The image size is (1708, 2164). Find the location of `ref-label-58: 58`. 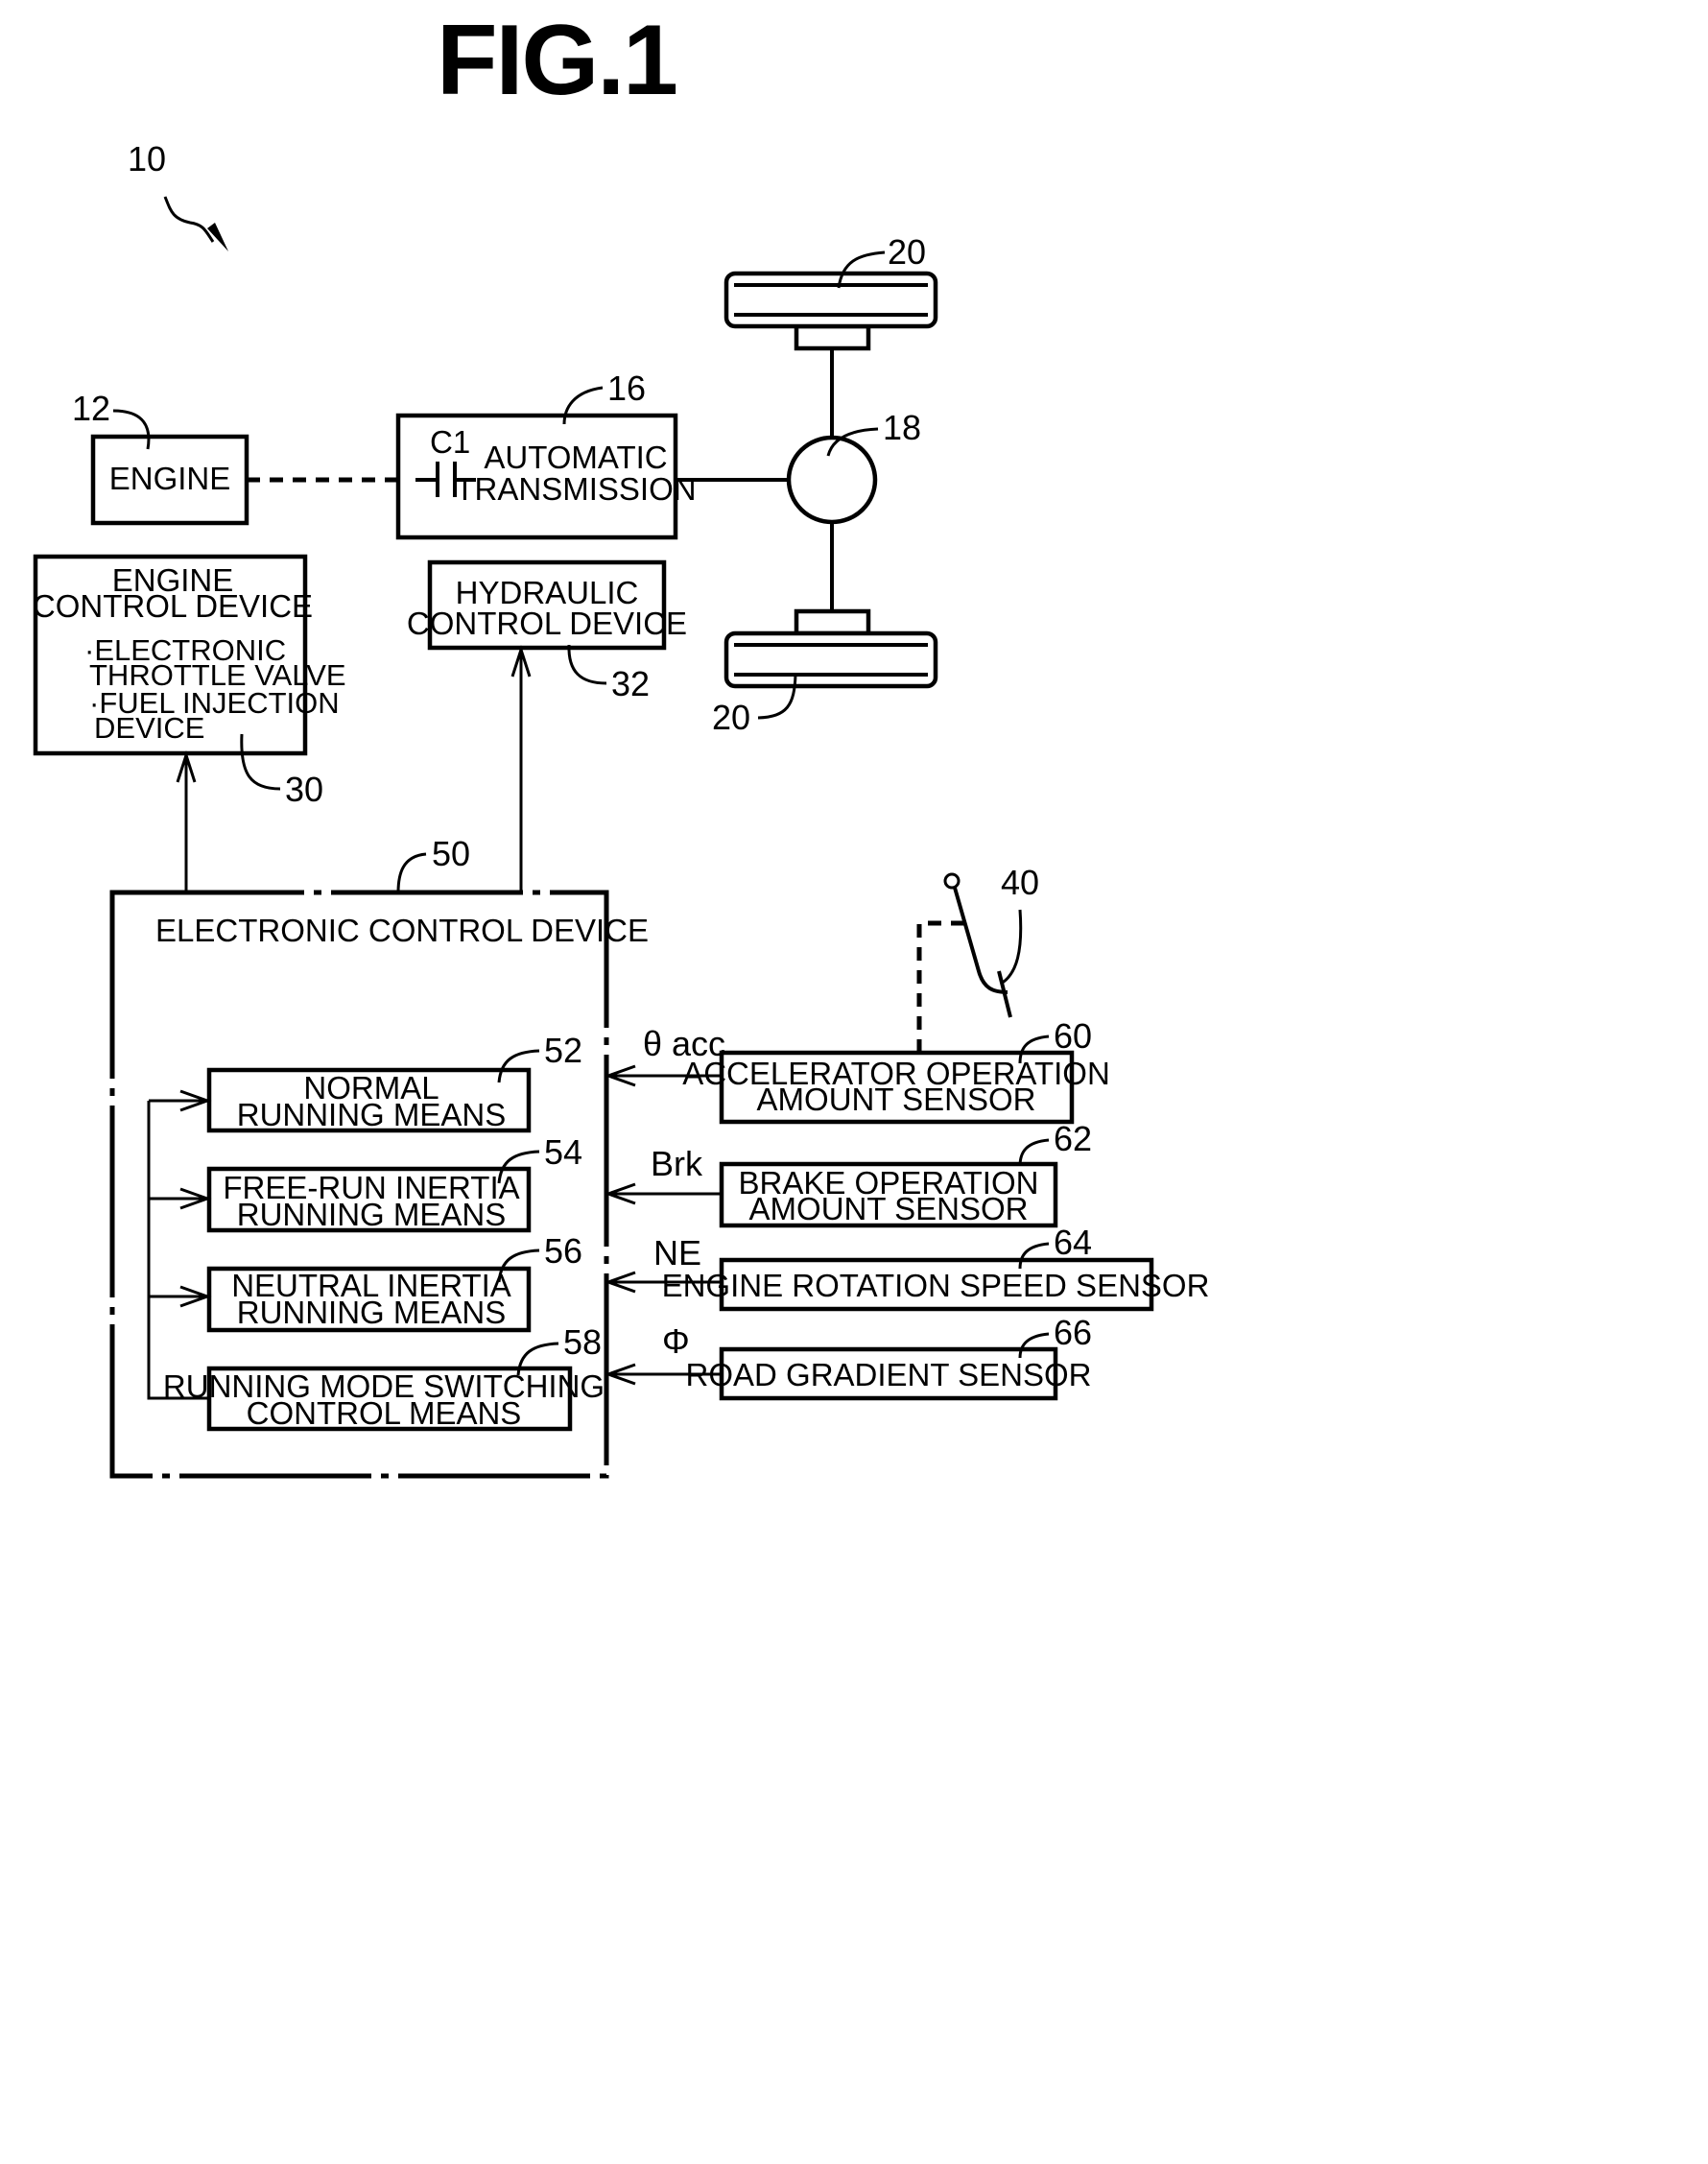

ref-label-58: 58 is located at coordinates (582, 1342).